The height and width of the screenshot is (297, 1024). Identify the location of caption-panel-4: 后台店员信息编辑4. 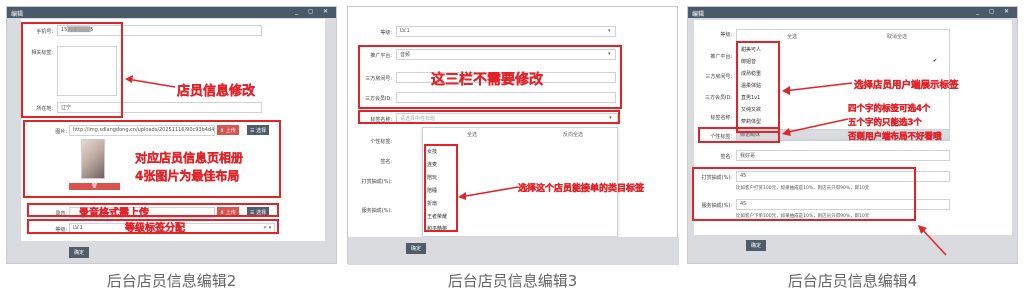
(852, 281).